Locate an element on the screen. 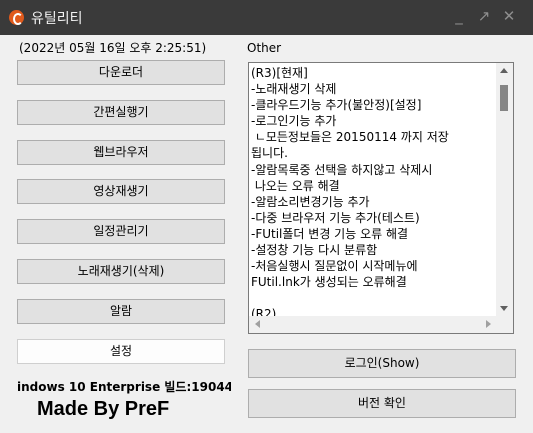 This screenshot has height=433, width=533. schedule-manager-button: 일정관리기 is located at coordinates (121, 231).